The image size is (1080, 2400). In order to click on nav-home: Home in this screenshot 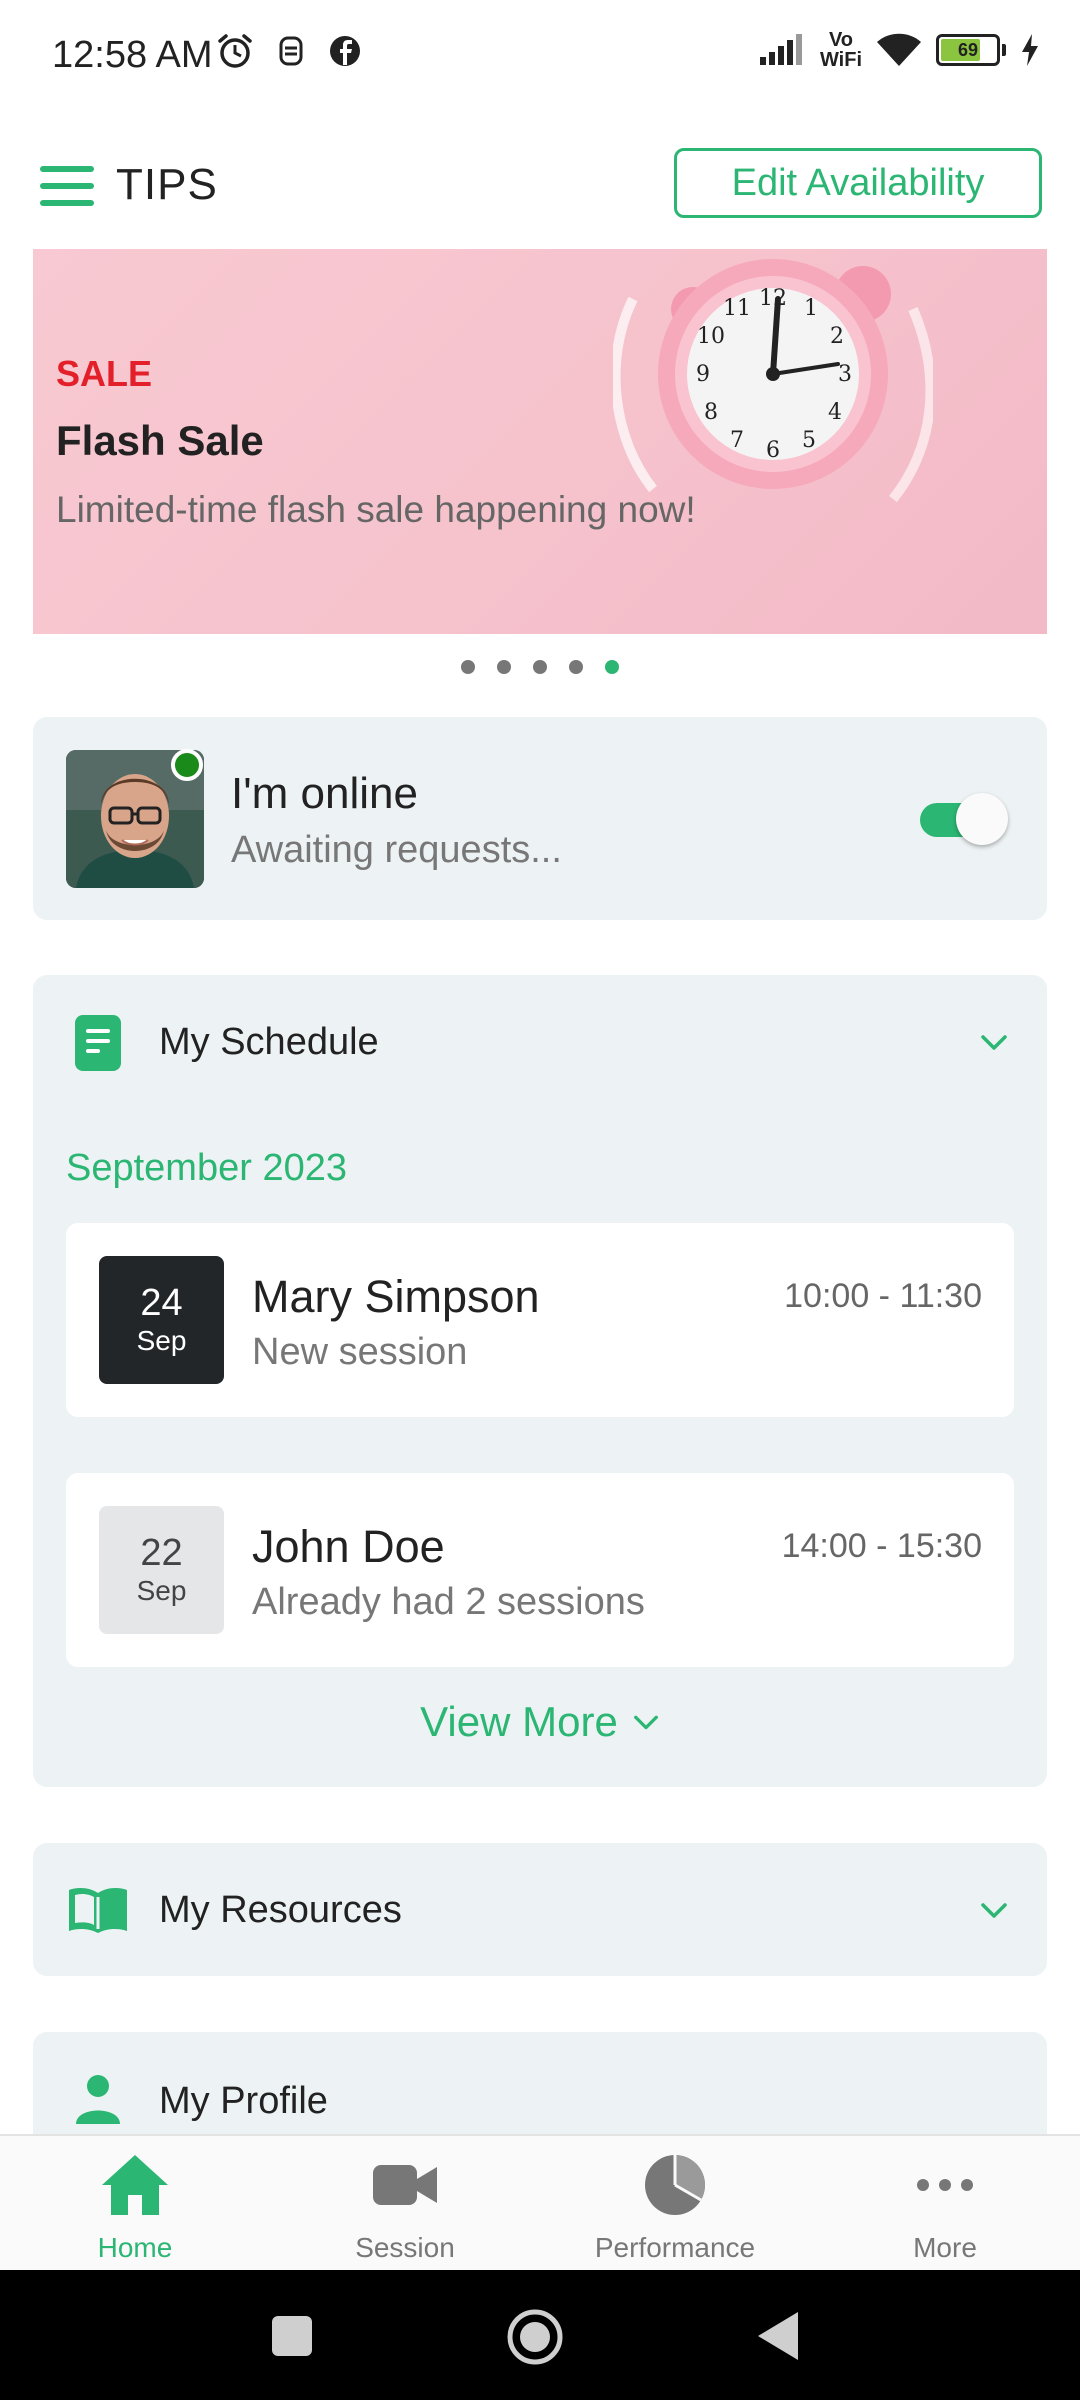, I will do `click(135, 2204)`.